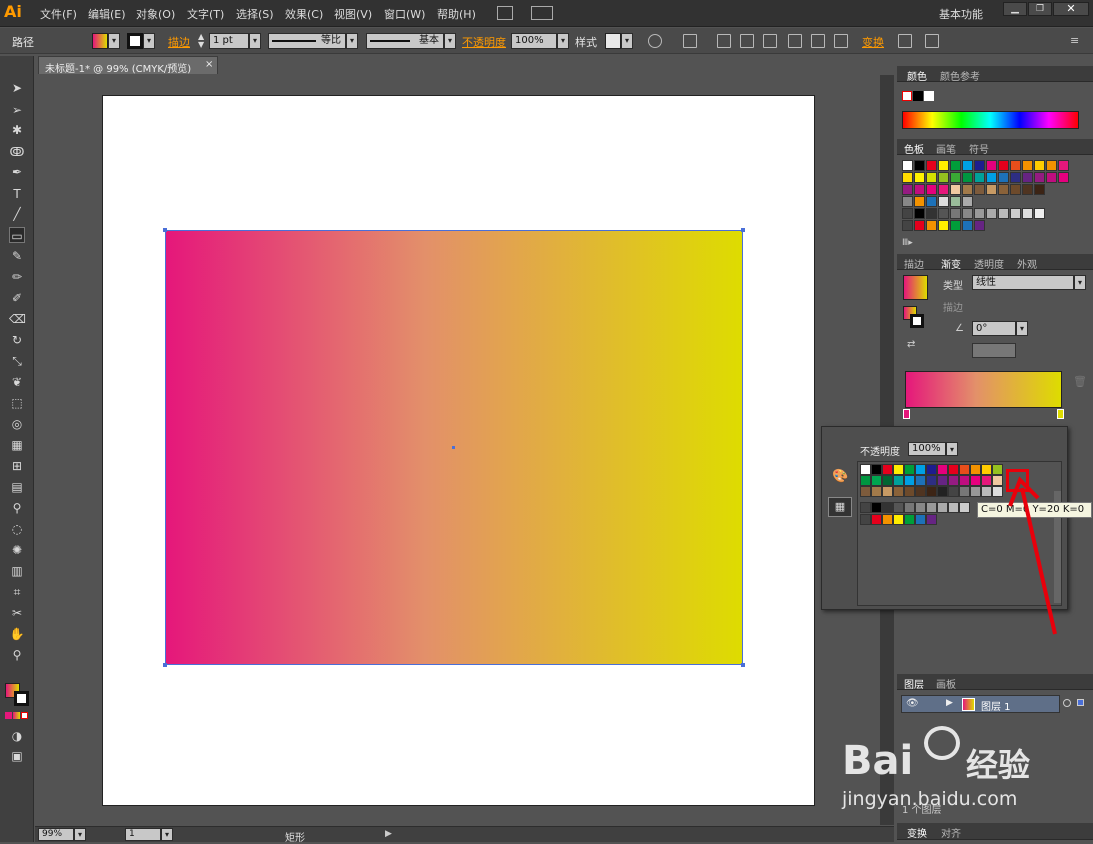  What do you see at coordinates (627, 41) in the screenshot?
I see `style-dropdown: ▾` at bounding box center [627, 41].